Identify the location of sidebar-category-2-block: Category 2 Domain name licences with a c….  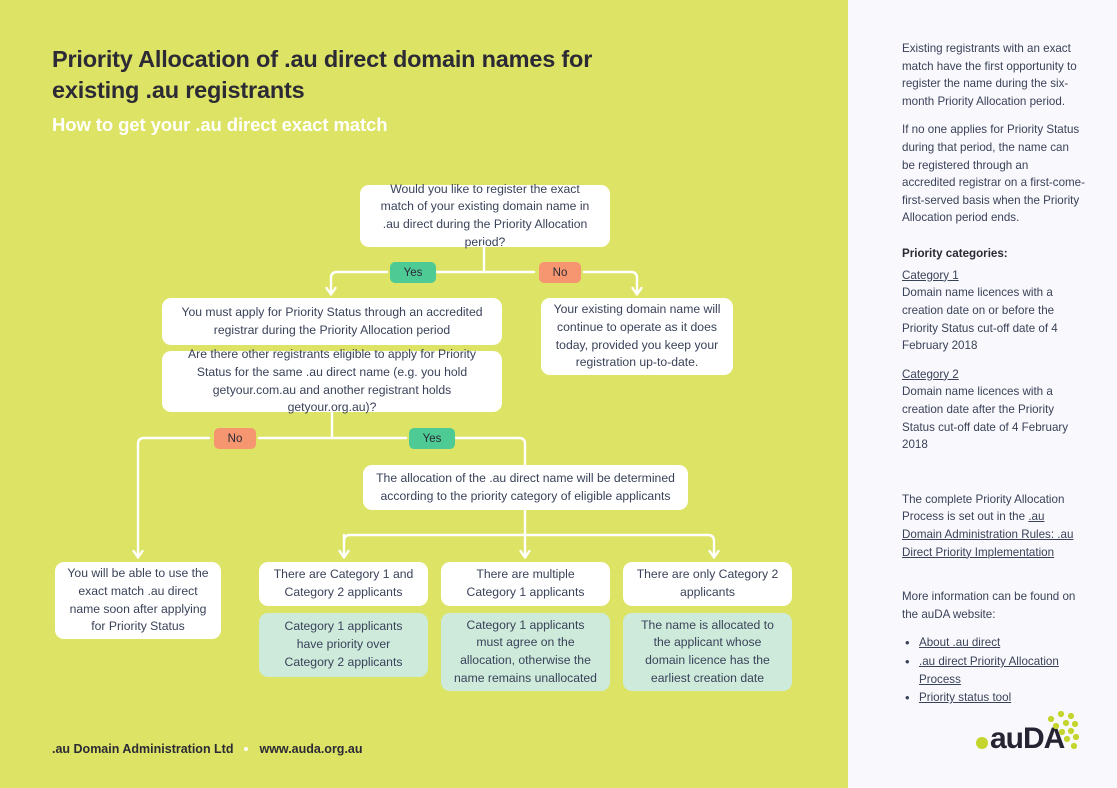
(993, 410).